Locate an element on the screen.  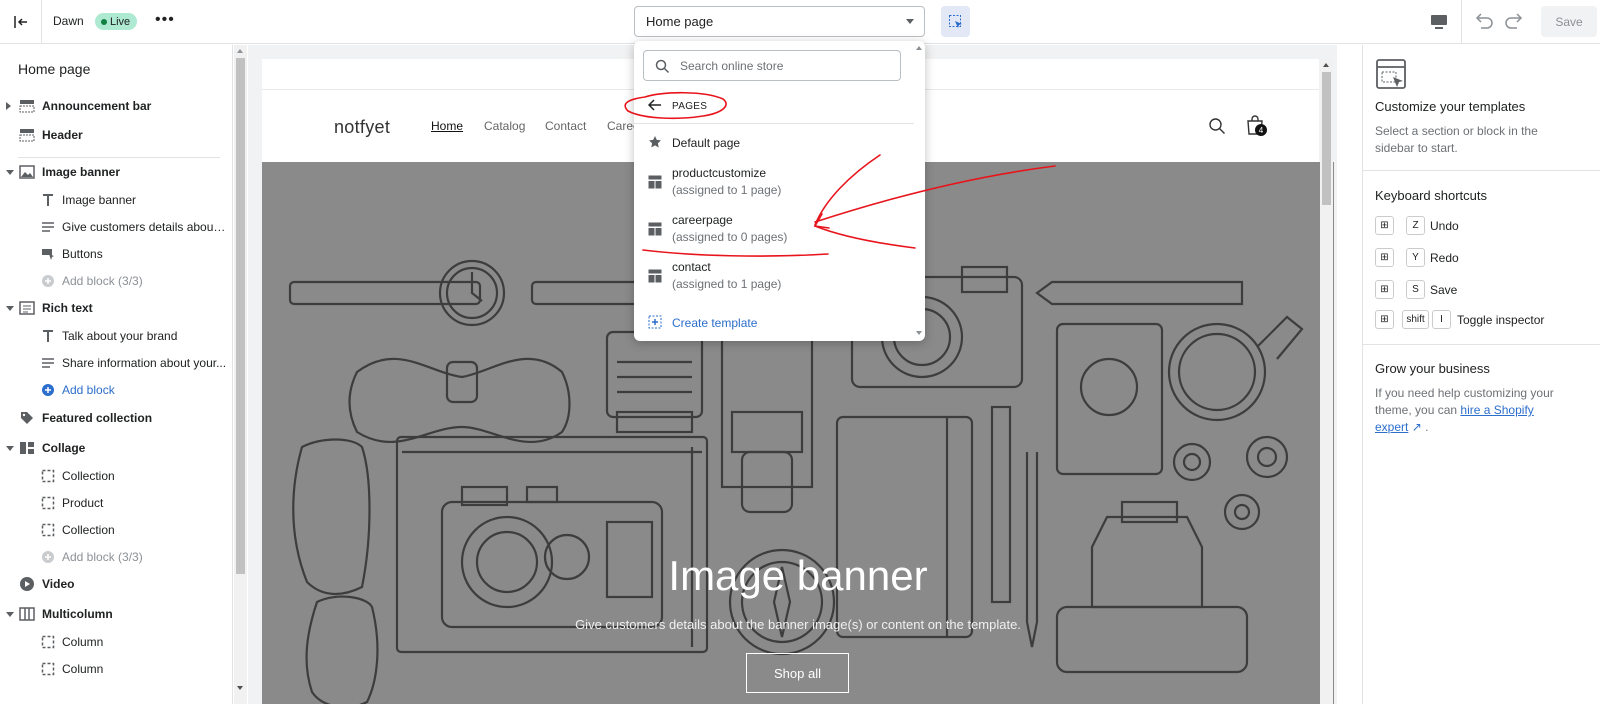
sidebar-block-heading: Talk about your brand is located at coordinates (116, 336).